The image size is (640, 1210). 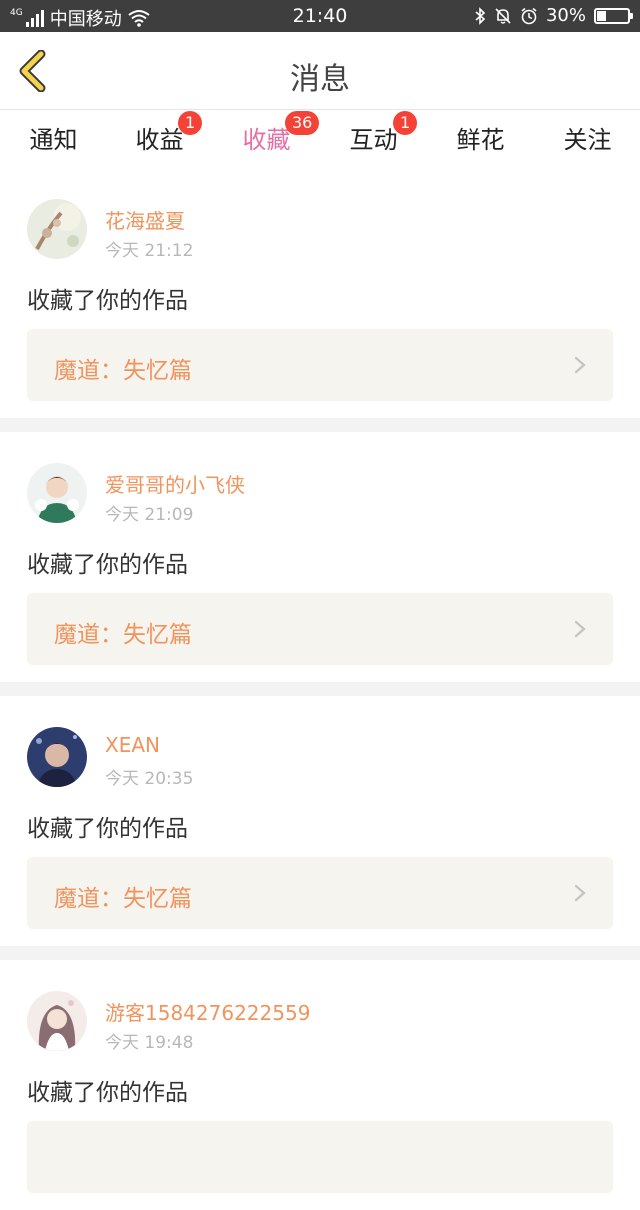 I want to click on tab-label: 关注, so click(x=587, y=140).